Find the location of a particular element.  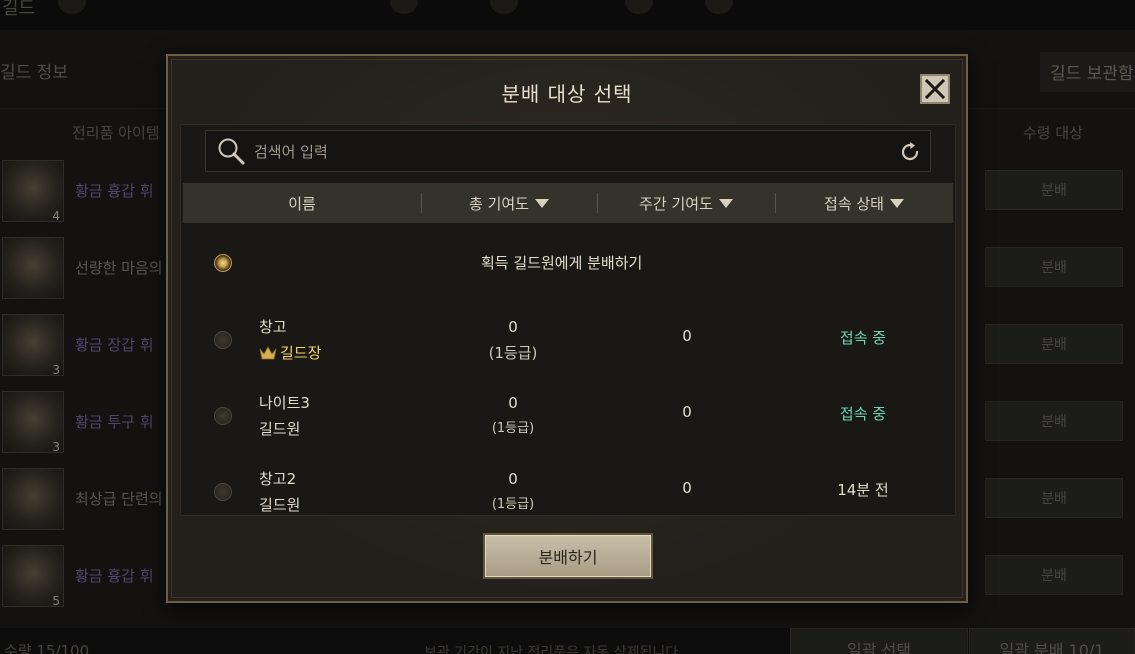

connection-status: 14분 전 is located at coordinates (863, 490).